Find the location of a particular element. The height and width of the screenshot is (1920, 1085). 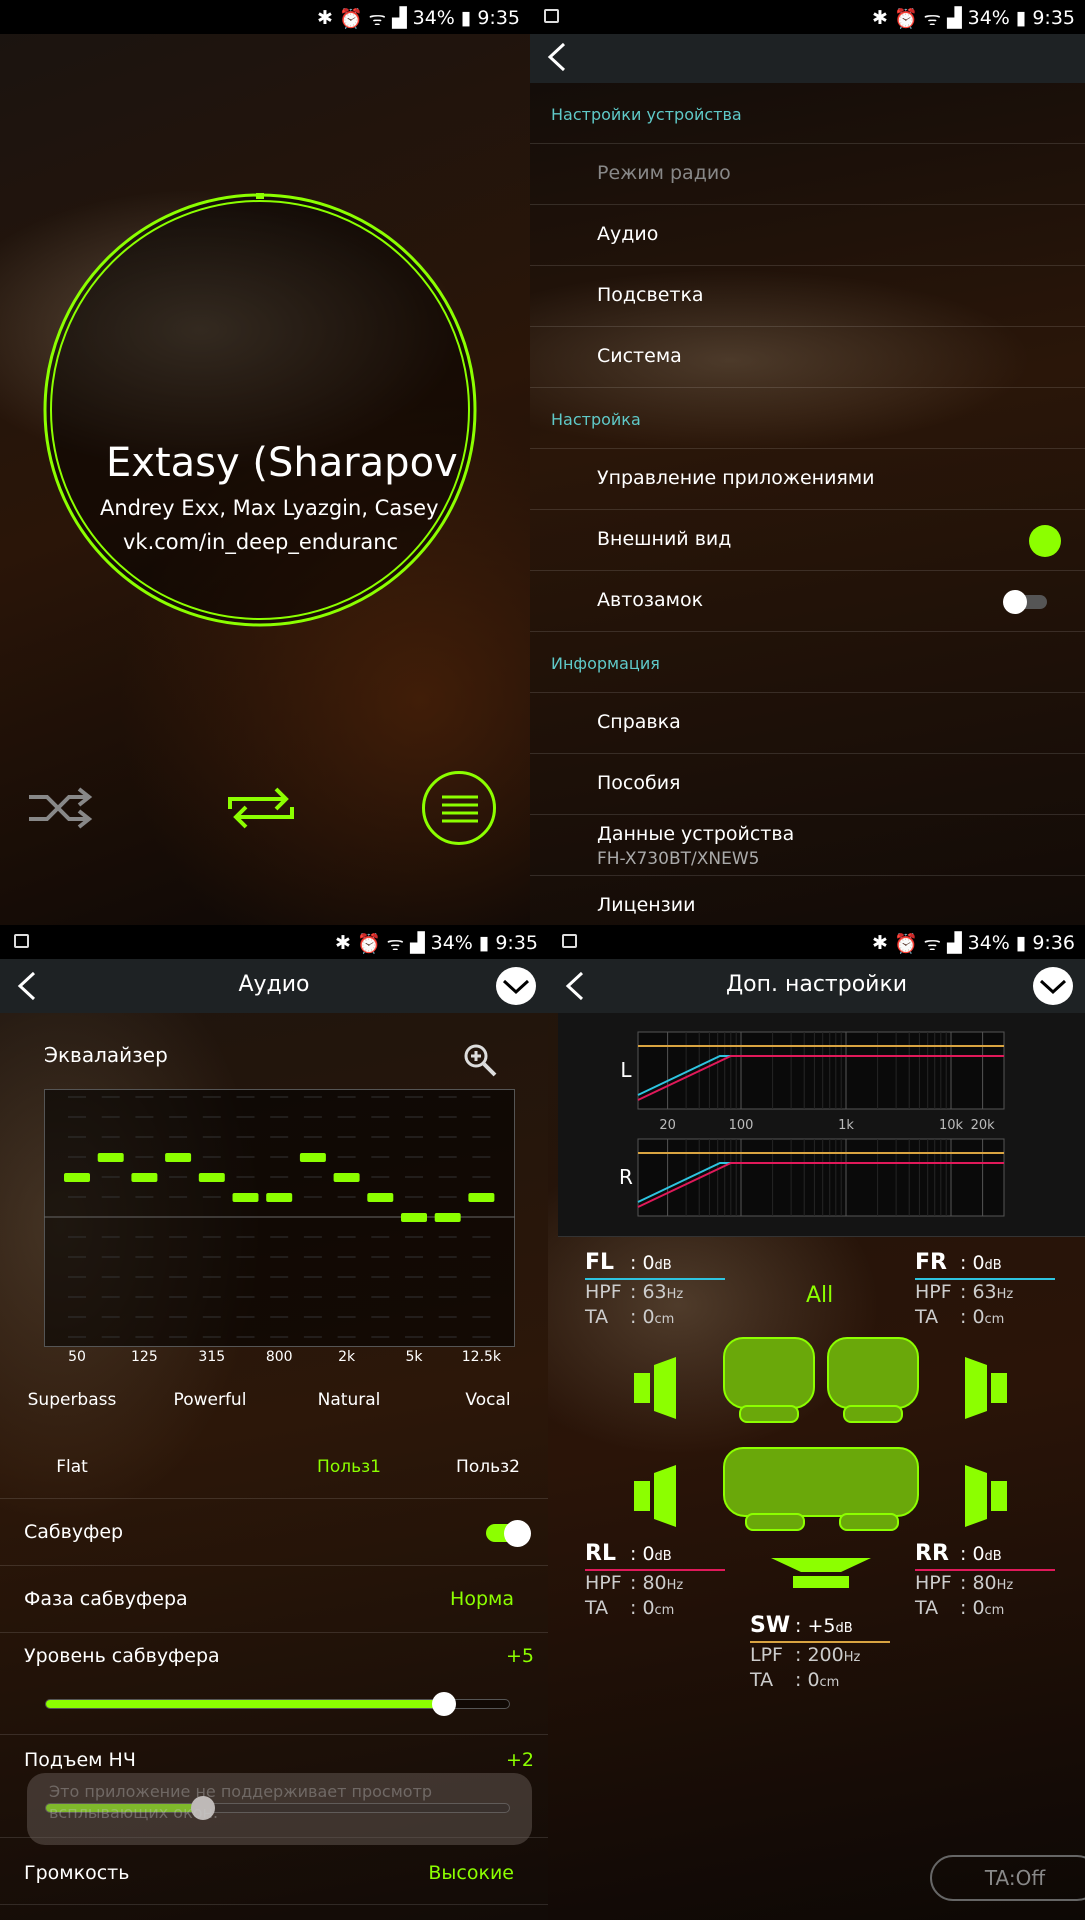

settings-item: Пособия is located at coordinates (807, 784).